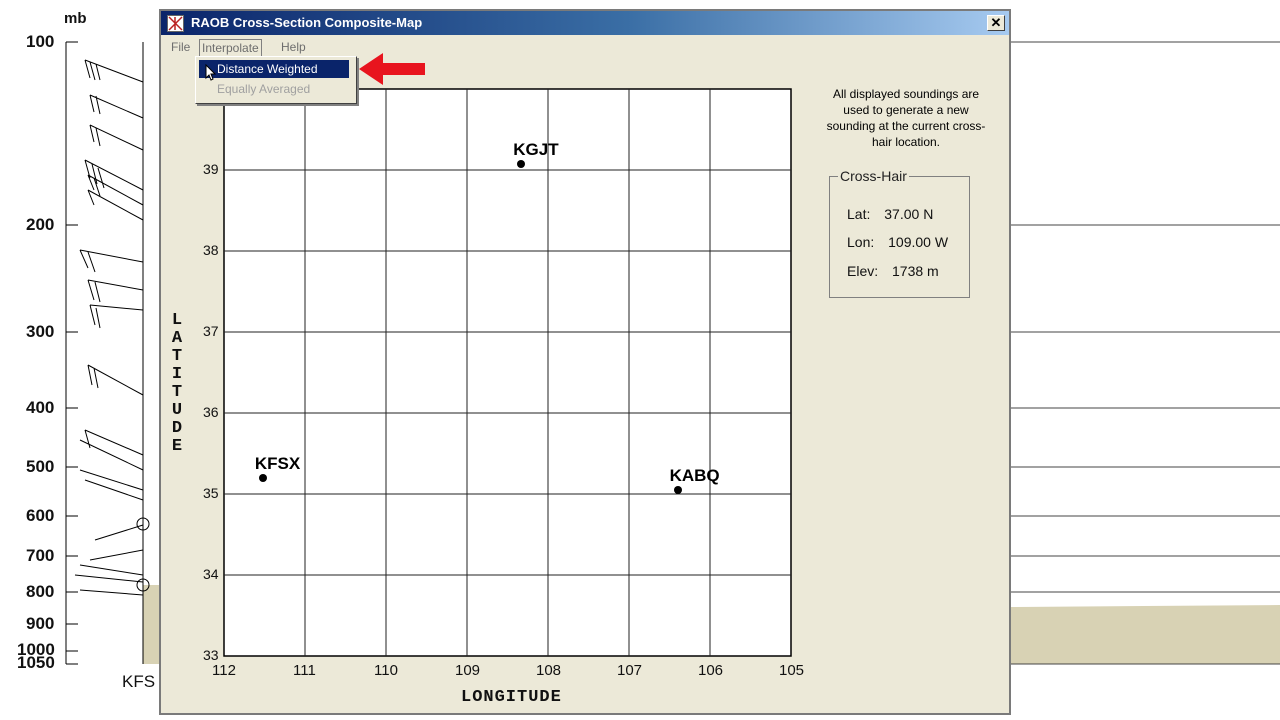 The width and height of the screenshot is (1280, 720). I want to click on lat-value: 37.00, so click(902, 214).